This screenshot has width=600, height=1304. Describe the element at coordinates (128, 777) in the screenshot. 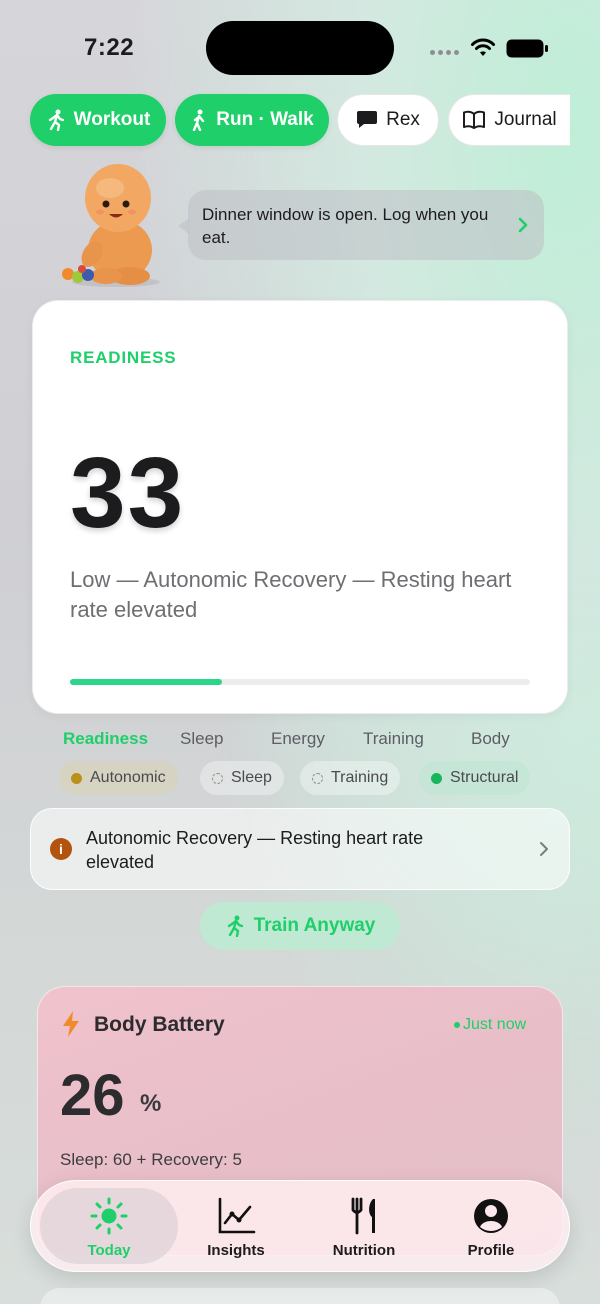

I see `filter-autonomic-label: Autonomic` at that location.